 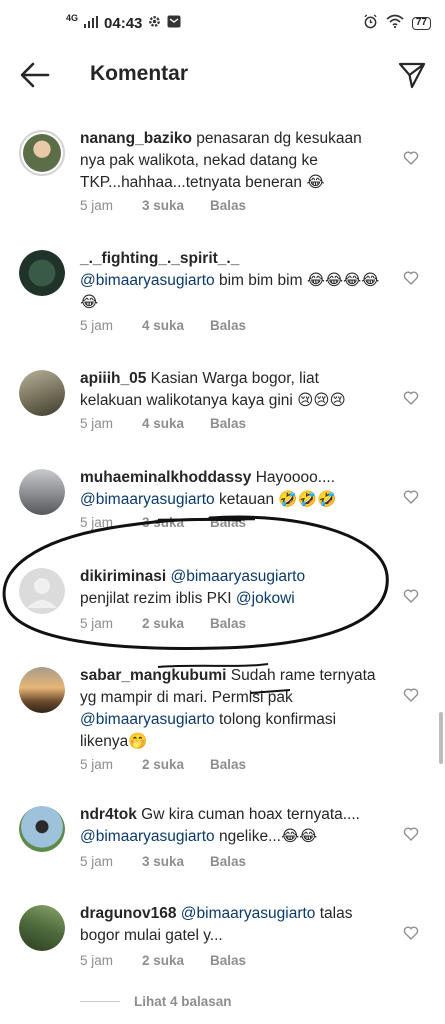 I want to click on comment-username: muhaeminalkhoddassy, so click(x=165, y=477).